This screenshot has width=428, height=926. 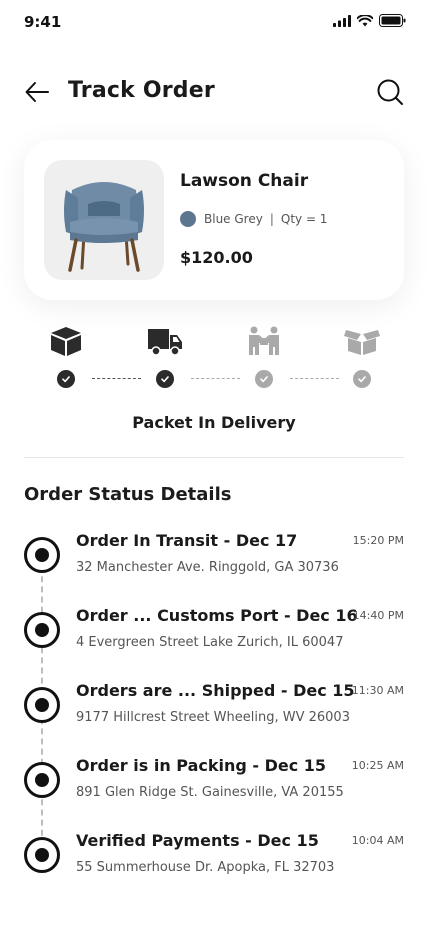 I want to click on header: Track Order, so click(x=214, y=92).